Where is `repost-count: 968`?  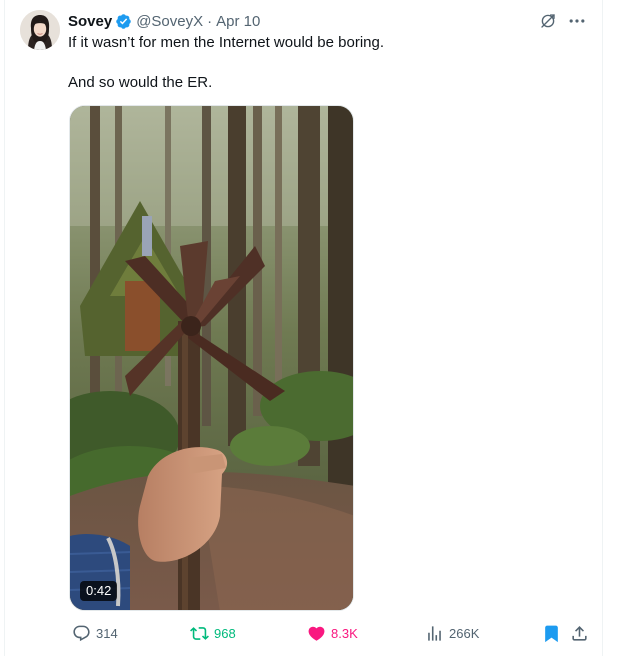
repost-count: 968 is located at coordinates (225, 633).